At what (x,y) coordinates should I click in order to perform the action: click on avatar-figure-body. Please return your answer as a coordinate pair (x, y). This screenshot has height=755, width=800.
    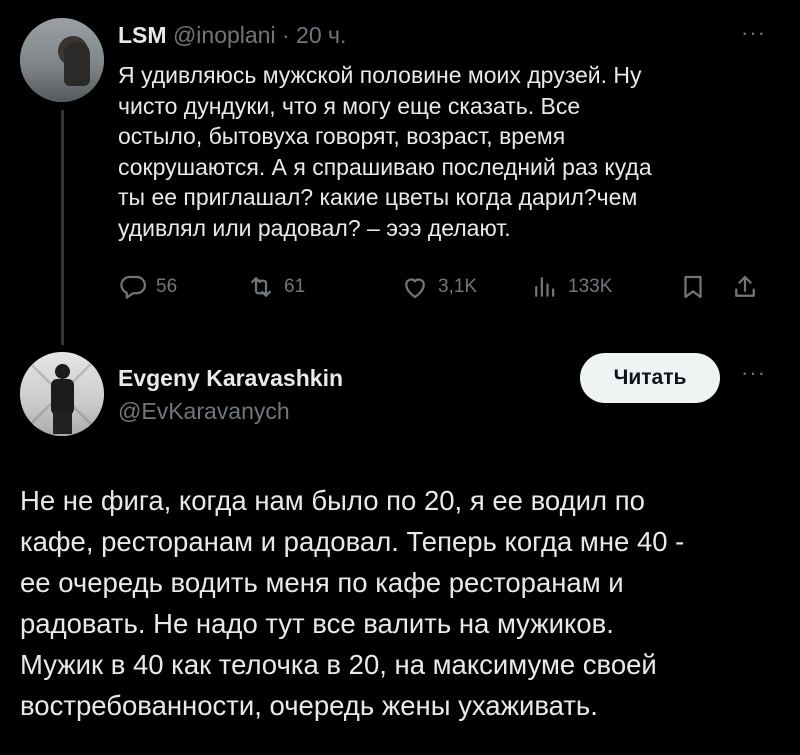
    Looking at the image, I should click on (62, 397).